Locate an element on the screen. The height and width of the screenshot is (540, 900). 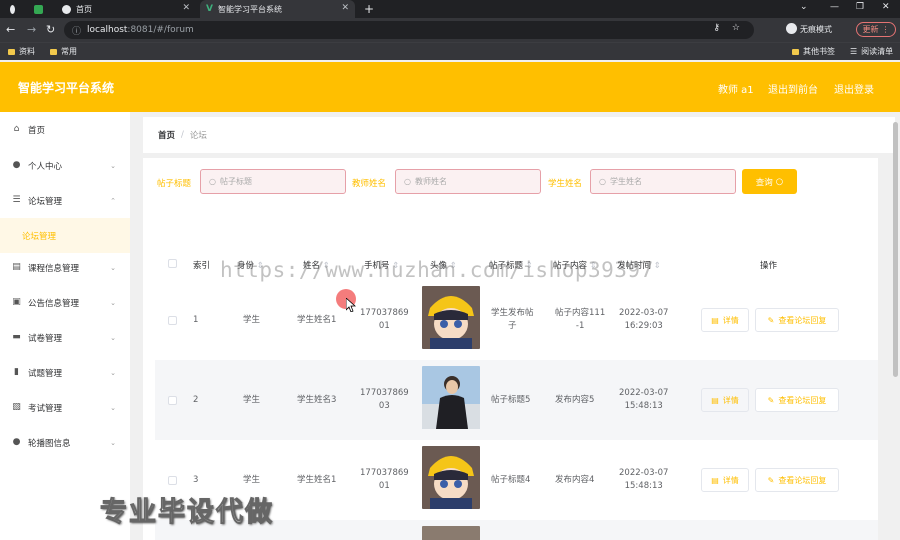
current-user: 教师 a1 is located at coordinates (736, 90).